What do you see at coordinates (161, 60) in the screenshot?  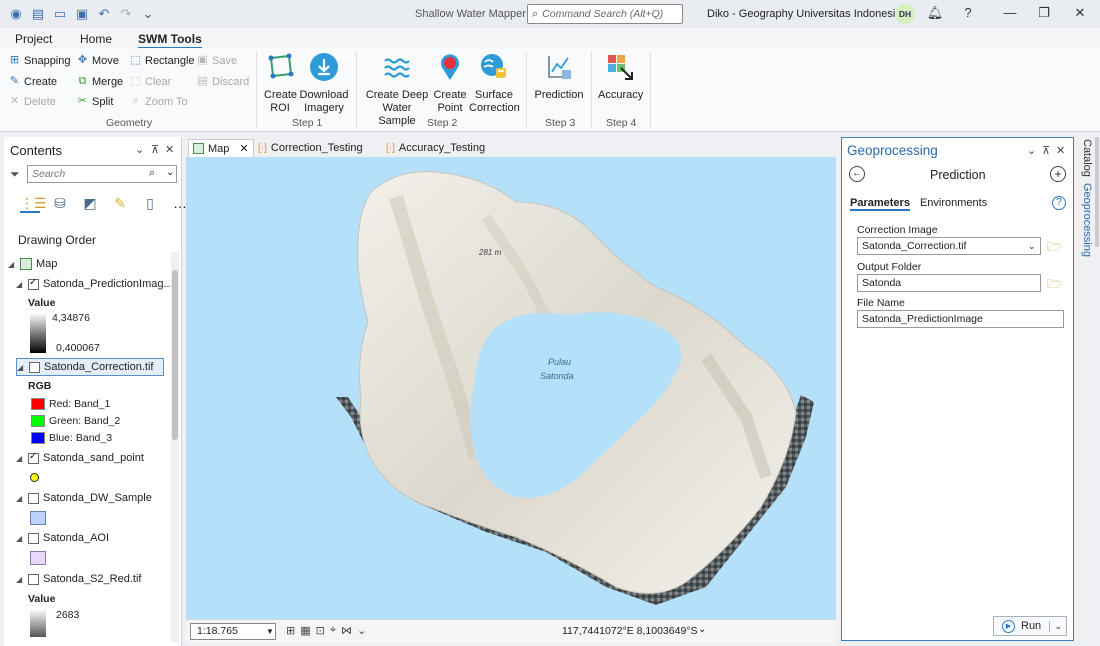 I see `rectangle-button: ⬚ Rectangle` at bounding box center [161, 60].